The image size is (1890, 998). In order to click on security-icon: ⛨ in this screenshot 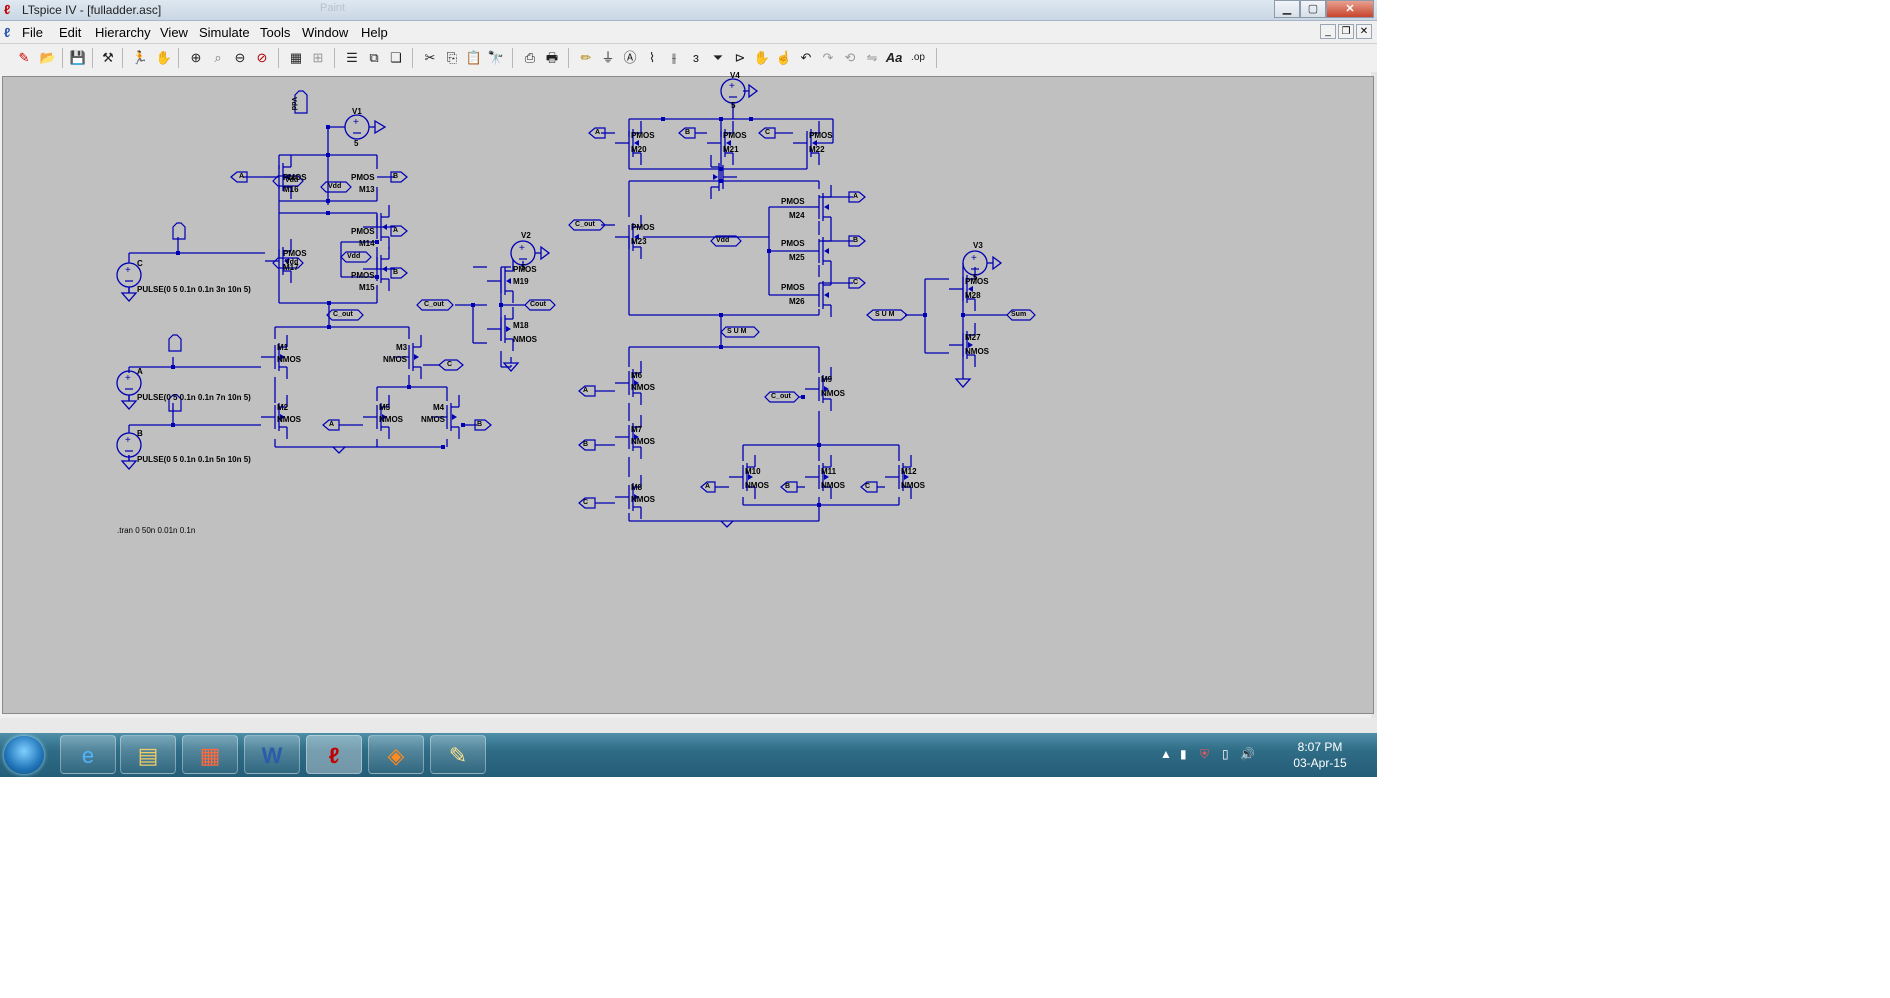, I will do `click(1204, 754)`.